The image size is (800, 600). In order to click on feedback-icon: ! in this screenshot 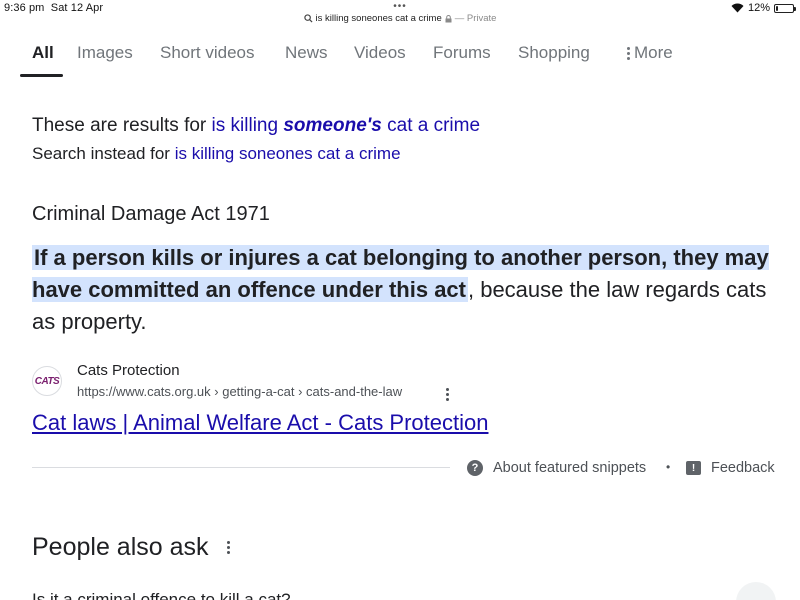, I will do `click(693, 468)`.